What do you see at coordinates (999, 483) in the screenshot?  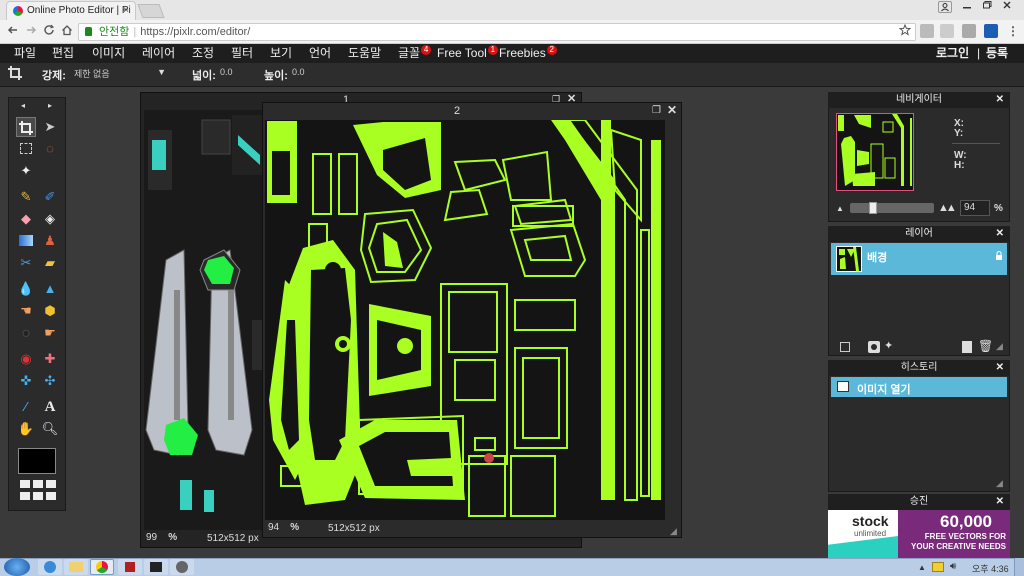 I see `history-resize-grip-icon: ◢` at bounding box center [999, 483].